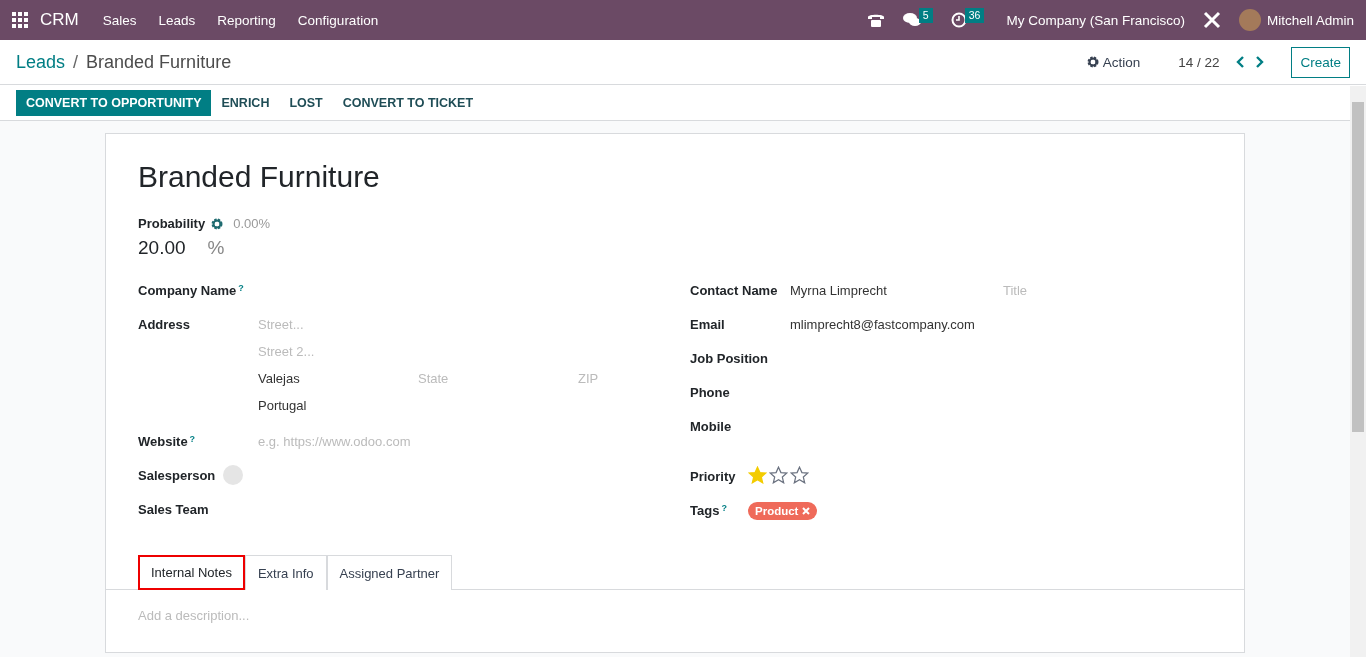  What do you see at coordinates (191, 572) in the screenshot?
I see `notebook-tab: Internal Notes` at bounding box center [191, 572].